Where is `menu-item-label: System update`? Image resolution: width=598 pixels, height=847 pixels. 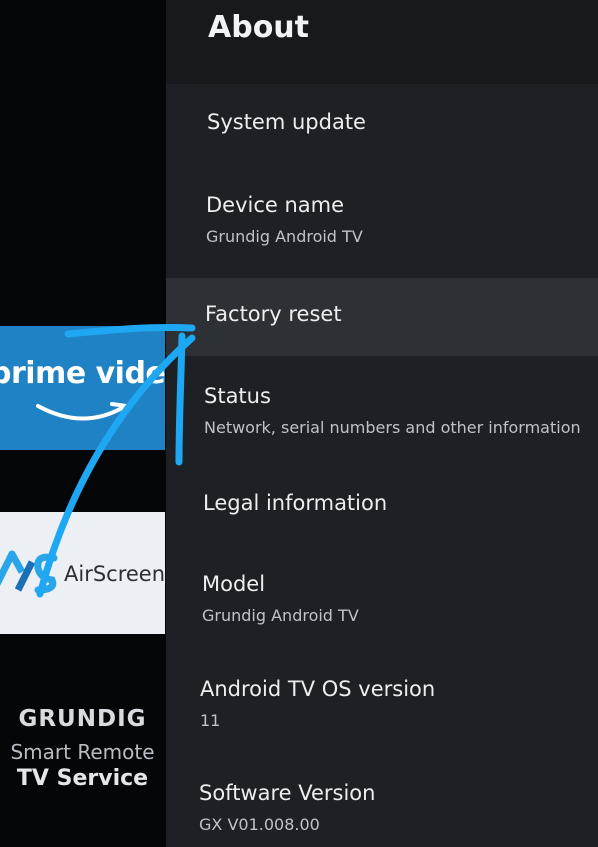
menu-item-label: System update is located at coordinates (286, 122).